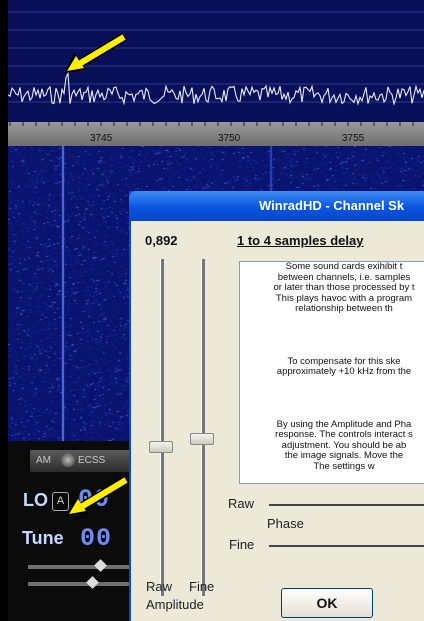 This screenshot has width=424, height=621. What do you see at coordinates (241, 503) in the screenshot?
I see `phase-raw-label: Raw` at bounding box center [241, 503].